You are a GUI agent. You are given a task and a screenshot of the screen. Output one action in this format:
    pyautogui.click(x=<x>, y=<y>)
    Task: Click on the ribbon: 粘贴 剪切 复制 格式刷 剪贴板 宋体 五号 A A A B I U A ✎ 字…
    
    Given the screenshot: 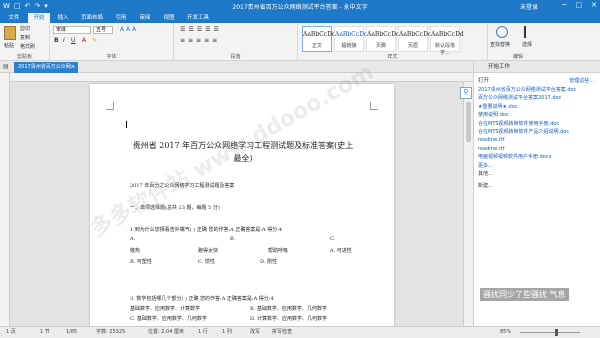 What is the action you would take?
    pyautogui.click(x=300, y=42)
    